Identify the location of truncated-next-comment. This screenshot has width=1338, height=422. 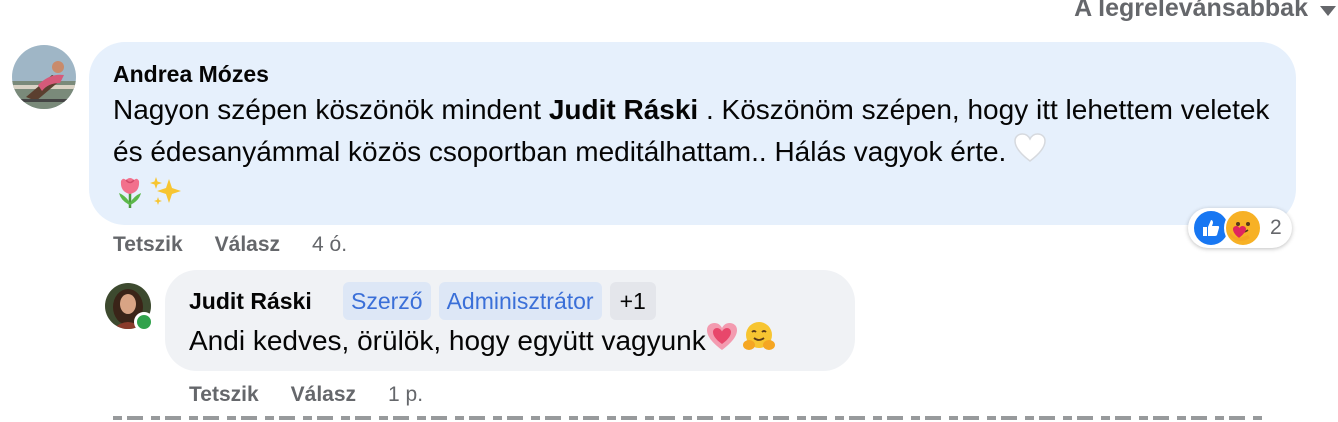
(688, 415).